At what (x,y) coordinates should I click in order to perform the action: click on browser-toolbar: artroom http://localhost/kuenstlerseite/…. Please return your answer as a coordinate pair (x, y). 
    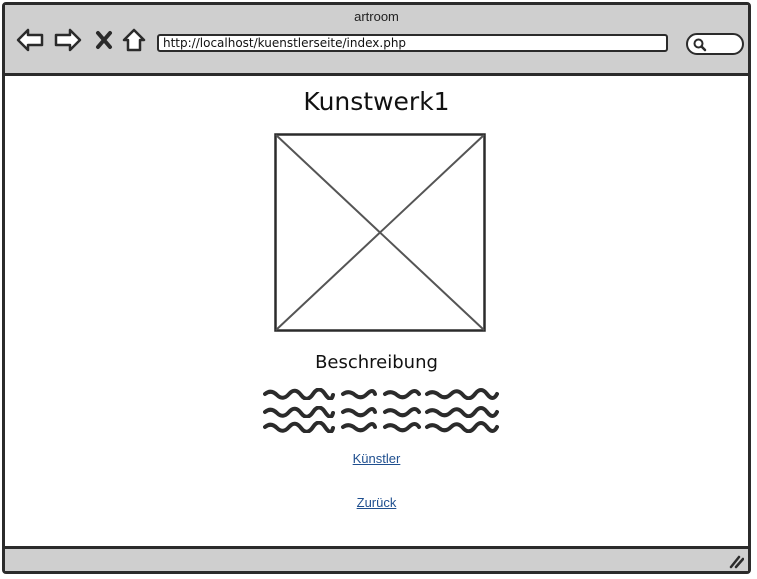
    Looking at the image, I should click on (376, 40).